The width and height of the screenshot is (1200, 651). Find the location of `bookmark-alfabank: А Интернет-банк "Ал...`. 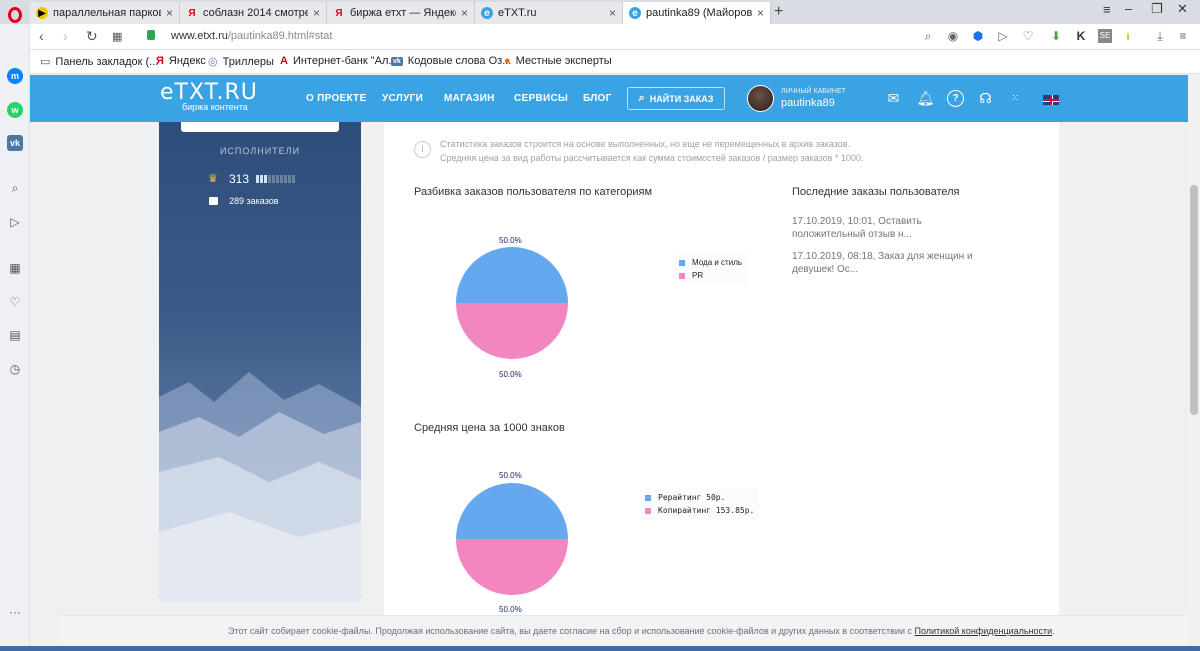

bookmark-alfabank: А Интернет-банк "Ал... is located at coordinates (339, 61).